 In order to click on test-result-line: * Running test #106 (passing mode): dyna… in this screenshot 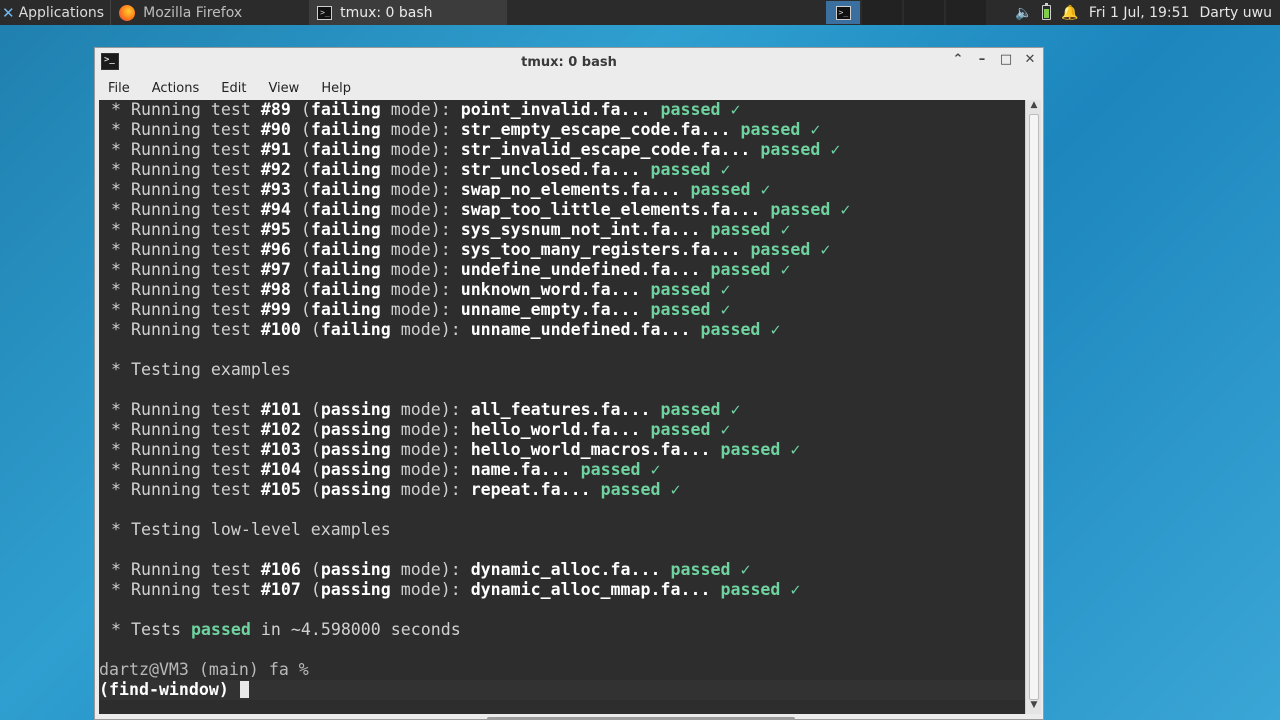, I will do `click(426, 569)`.